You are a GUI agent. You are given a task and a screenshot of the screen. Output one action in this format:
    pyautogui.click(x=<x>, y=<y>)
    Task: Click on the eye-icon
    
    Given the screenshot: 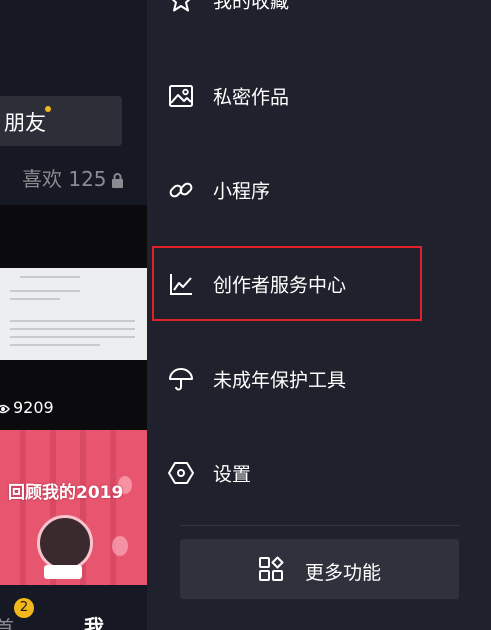 What is the action you would take?
    pyautogui.click(x=5, y=409)
    